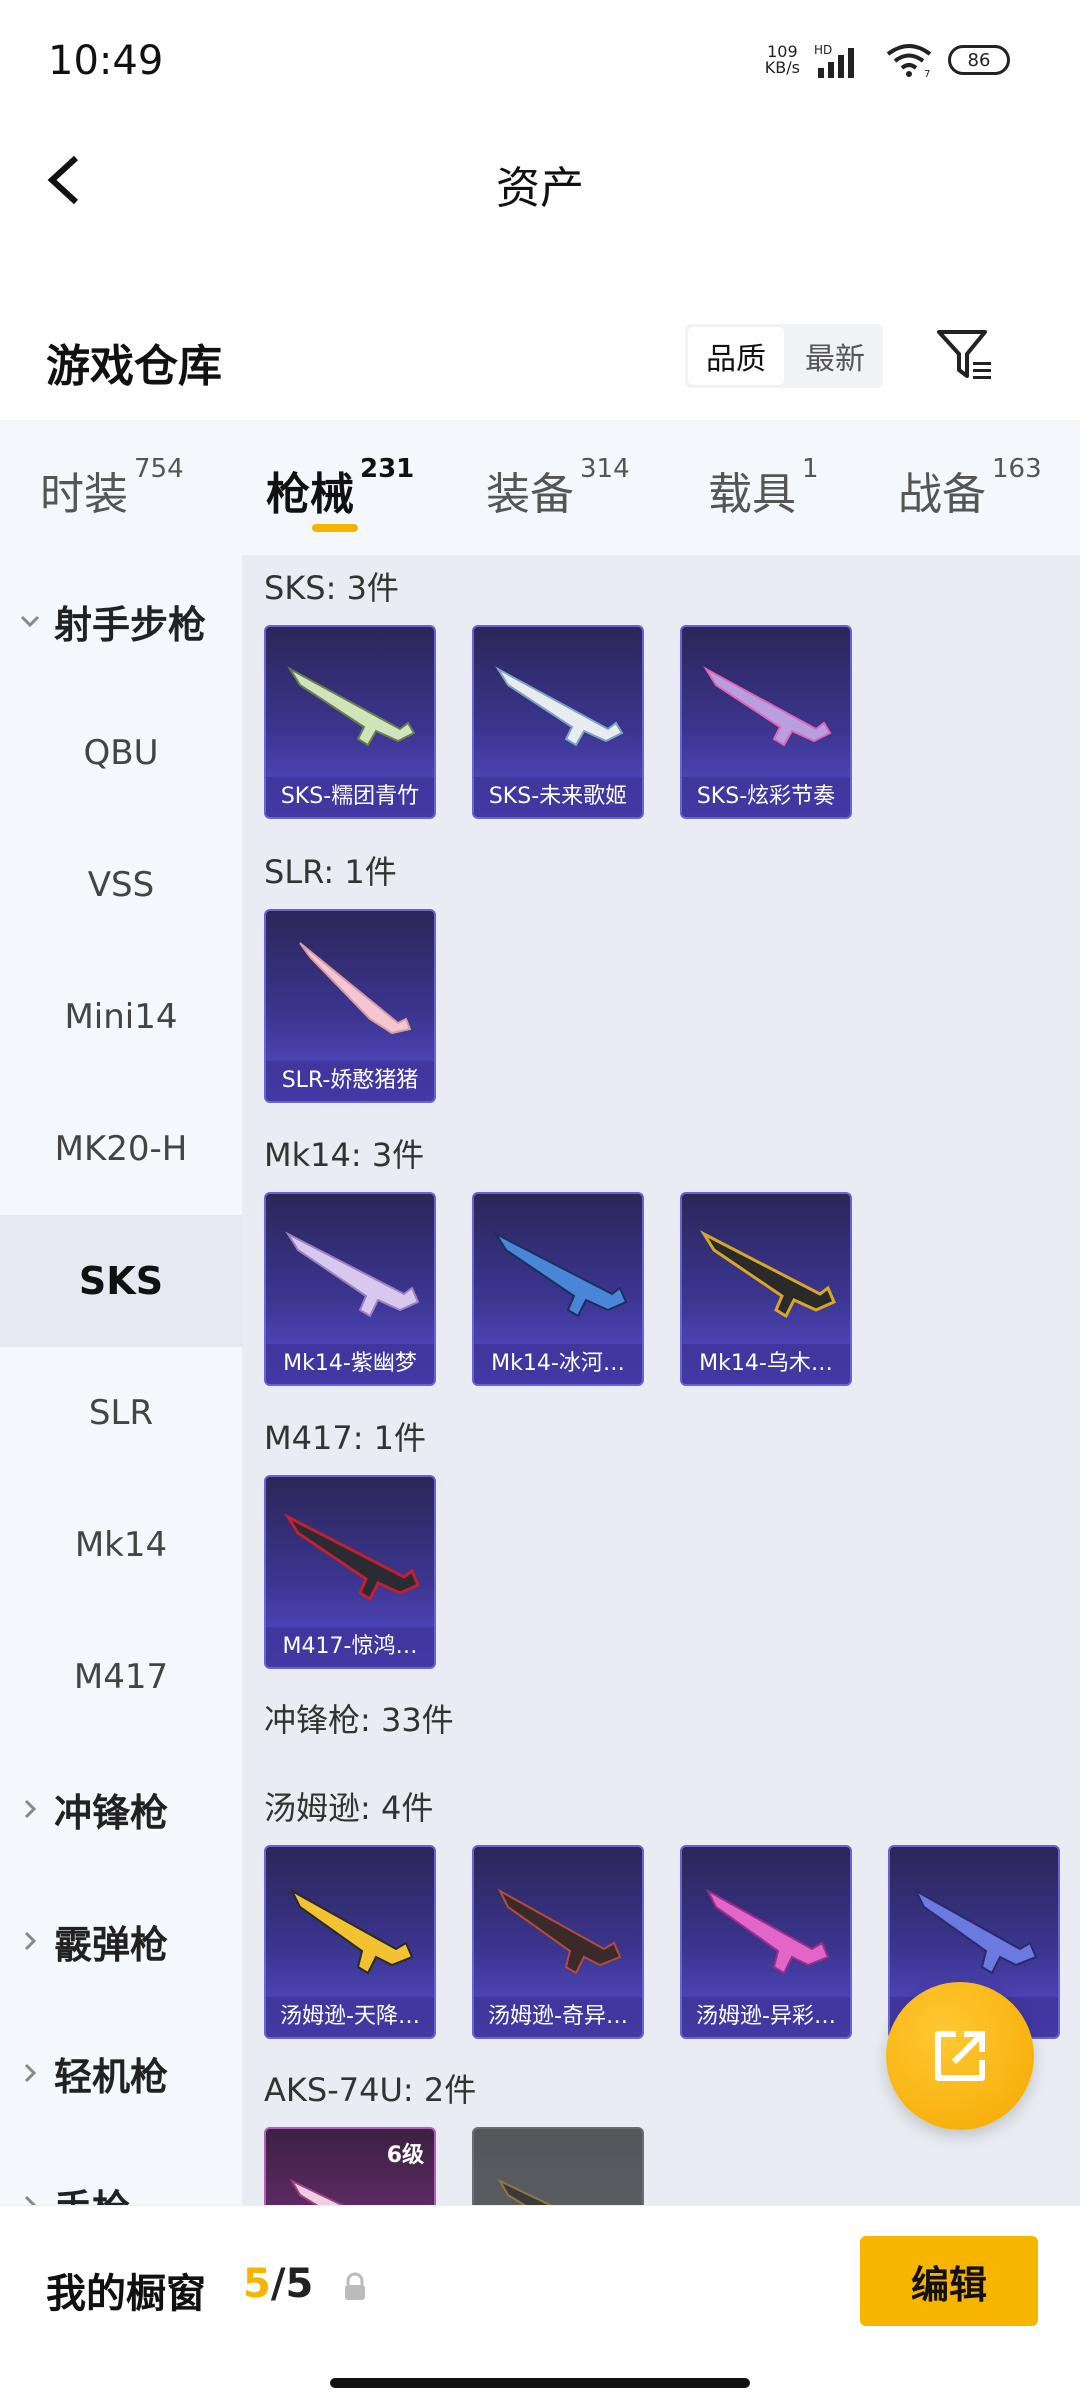 Image resolution: width=1080 pixels, height=2400 pixels. I want to click on tab-equipment: 装备 314, so click(558, 488).